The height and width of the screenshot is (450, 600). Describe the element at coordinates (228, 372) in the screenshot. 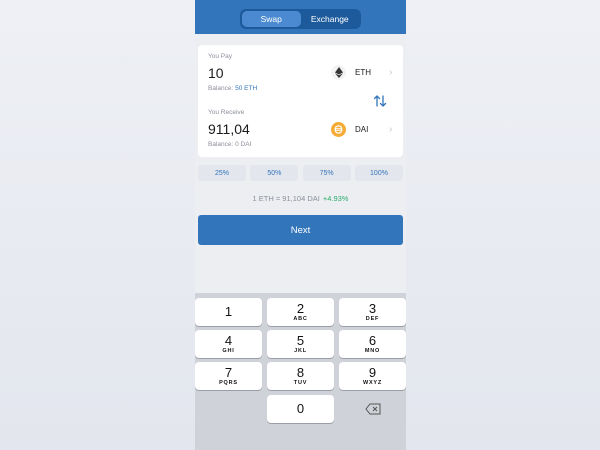

I see `key-digit: 7` at that location.